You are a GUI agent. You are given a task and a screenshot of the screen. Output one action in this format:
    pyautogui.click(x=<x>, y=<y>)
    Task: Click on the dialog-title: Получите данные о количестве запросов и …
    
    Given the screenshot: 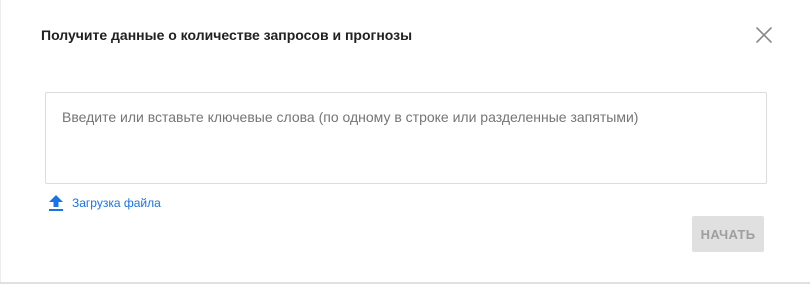 What is the action you would take?
    pyautogui.click(x=227, y=35)
    